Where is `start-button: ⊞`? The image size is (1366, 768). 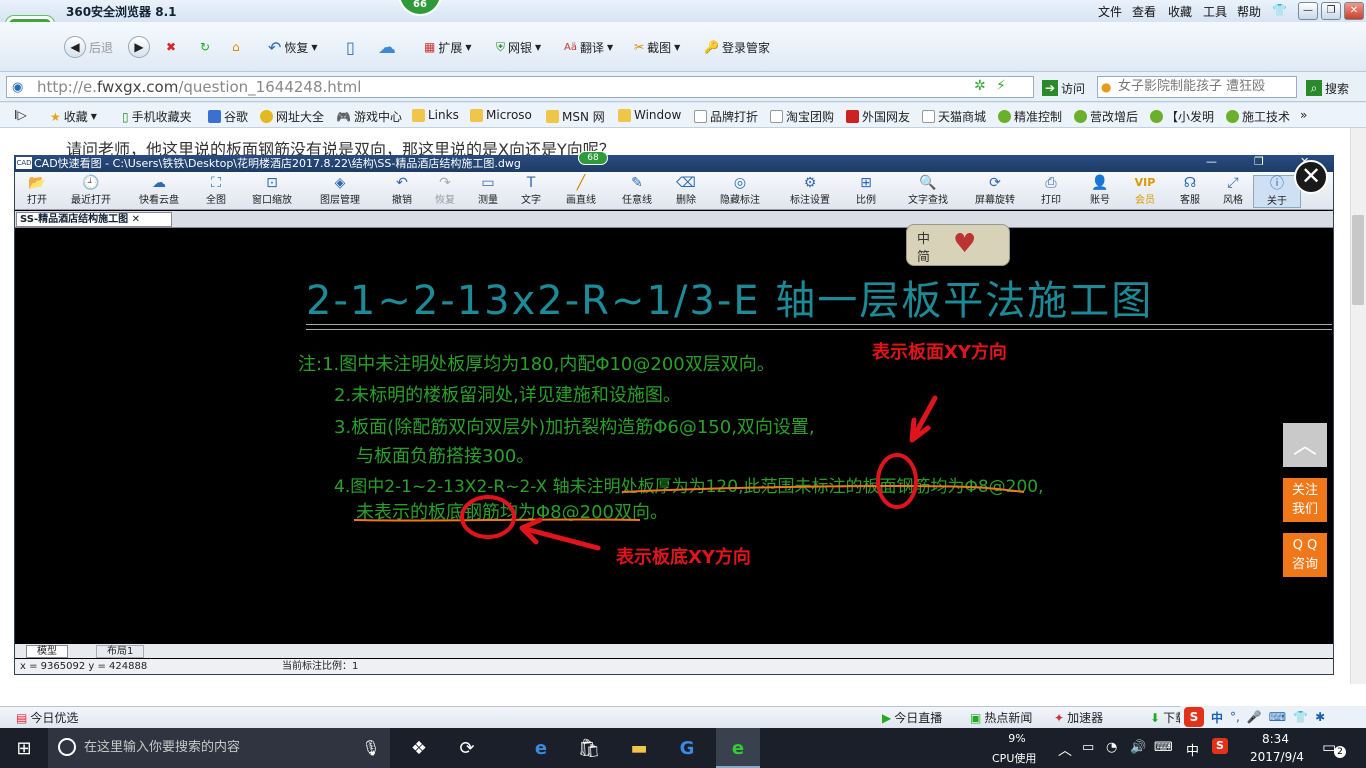 start-button: ⊞ is located at coordinates (24, 748).